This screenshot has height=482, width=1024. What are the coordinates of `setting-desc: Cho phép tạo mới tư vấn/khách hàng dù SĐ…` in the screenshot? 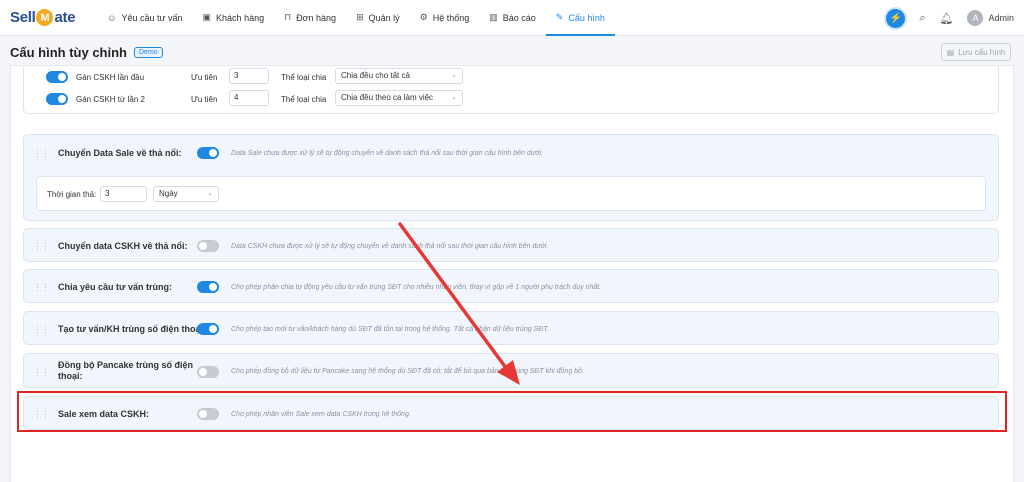 It's located at (390, 329).